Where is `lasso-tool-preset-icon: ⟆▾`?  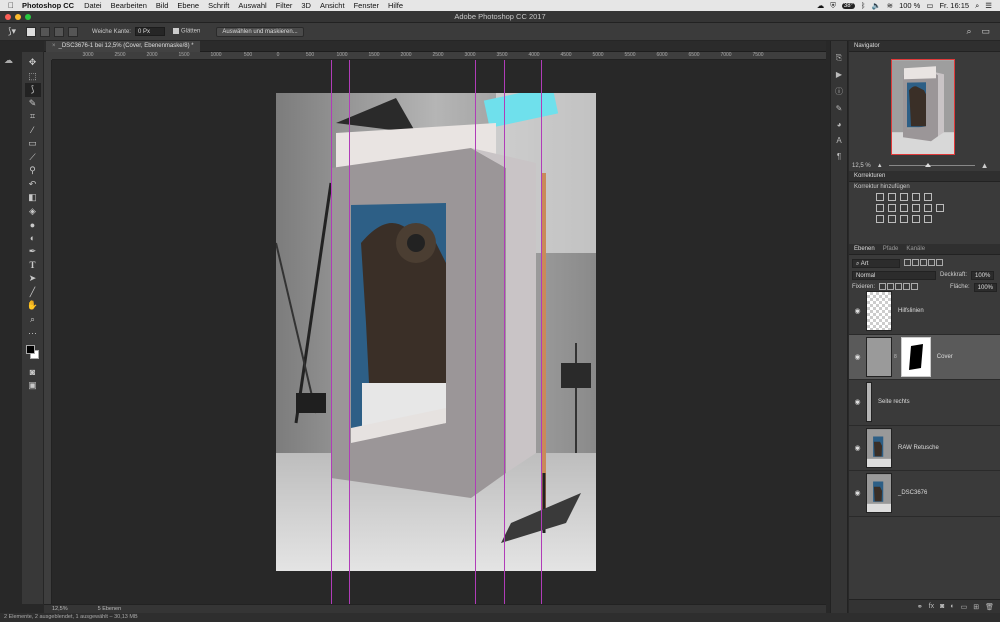 lasso-tool-preset-icon: ⟆▾ is located at coordinates (12, 31).